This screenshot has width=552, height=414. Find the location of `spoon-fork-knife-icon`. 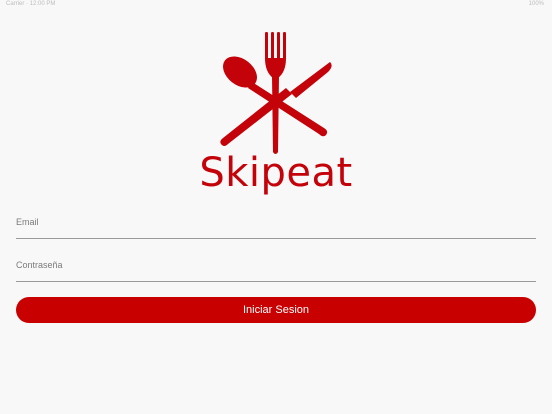

spoon-fork-knife-icon is located at coordinates (276, 93).